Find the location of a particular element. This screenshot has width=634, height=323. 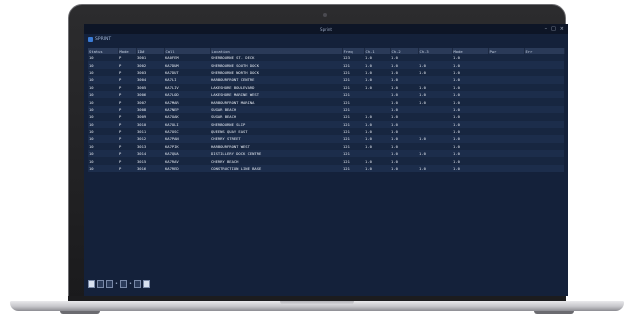

window-title: Sprint is located at coordinates (326, 29).